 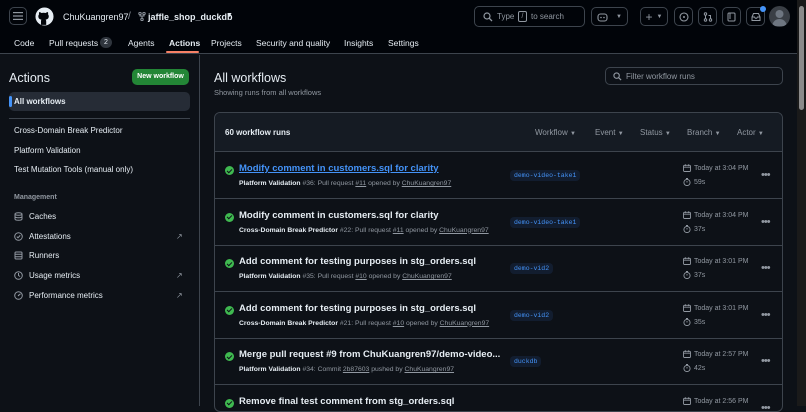 I want to click on owner-link: ChuKuangren97, so click(x=96, y=17).